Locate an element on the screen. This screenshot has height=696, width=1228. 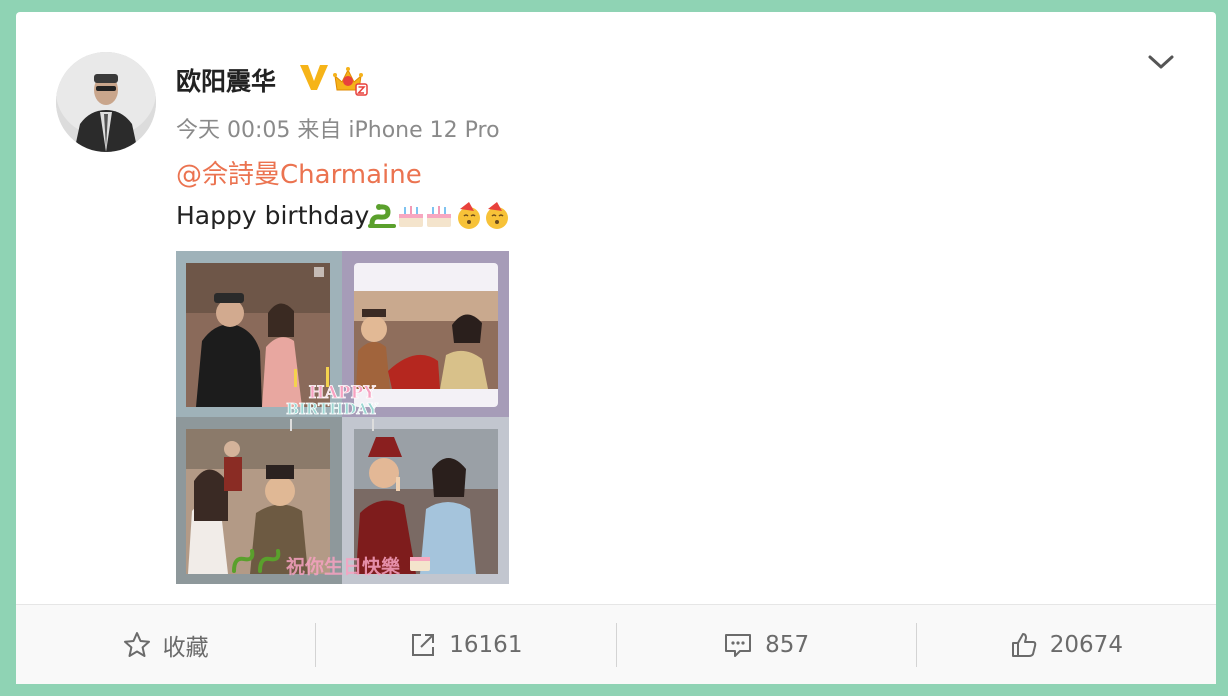
action-bar: 收藏 16161 857 20674 is located at coordinates (616, 644).